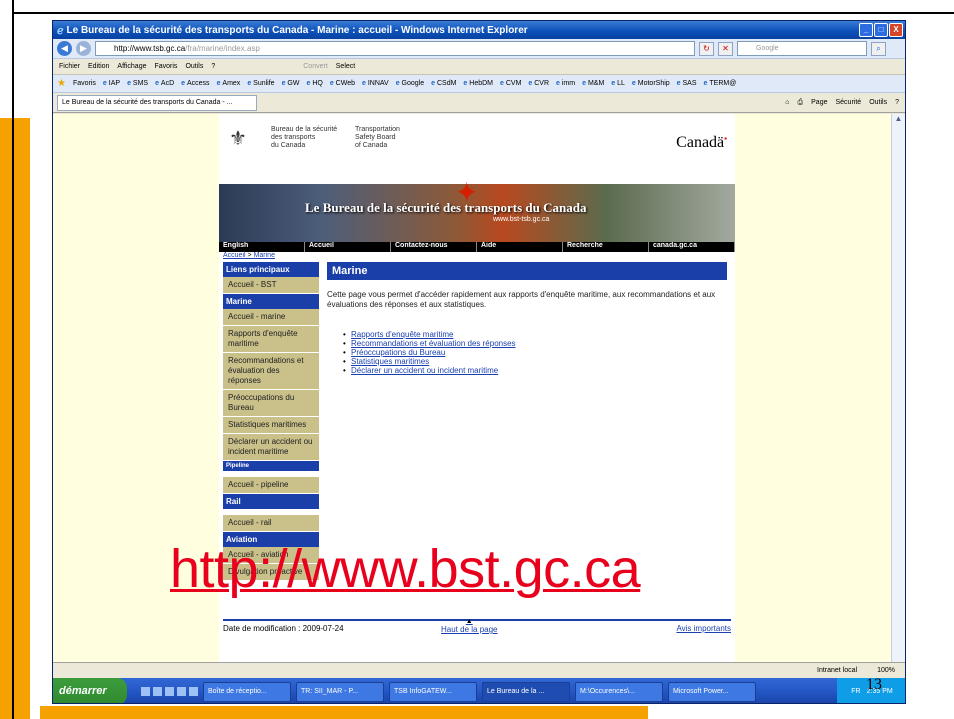  I want to click on flag-icon: ▪, so click(725, 138).